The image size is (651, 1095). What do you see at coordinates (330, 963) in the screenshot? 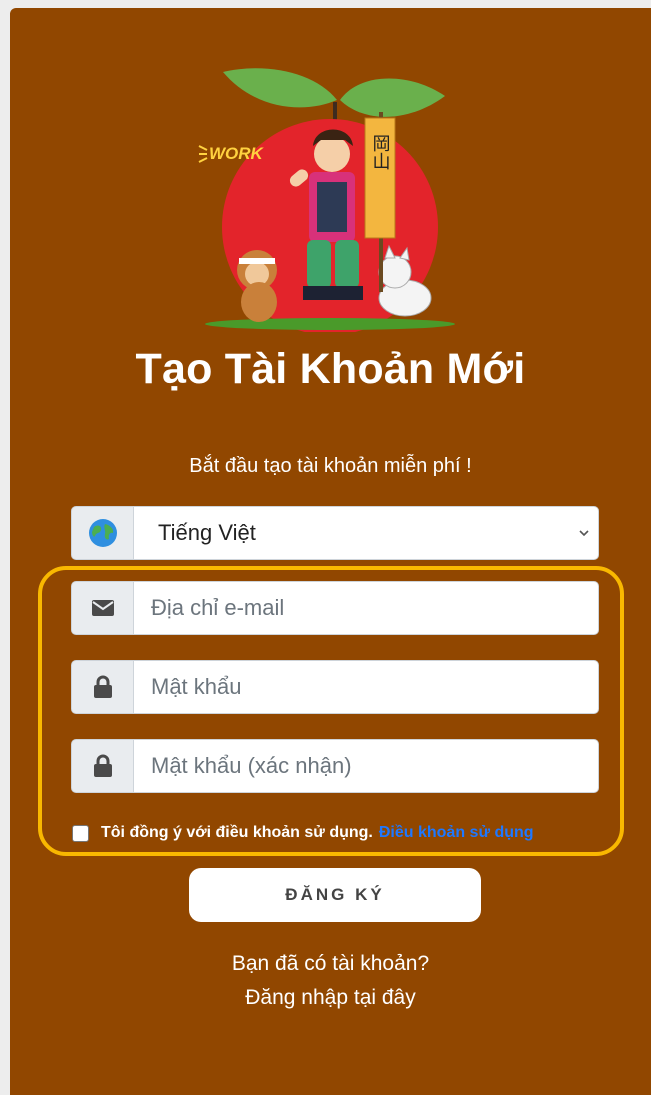
I see `have-account-text: Bạn đã có tài khoản?` at bounding box center [330, 963].